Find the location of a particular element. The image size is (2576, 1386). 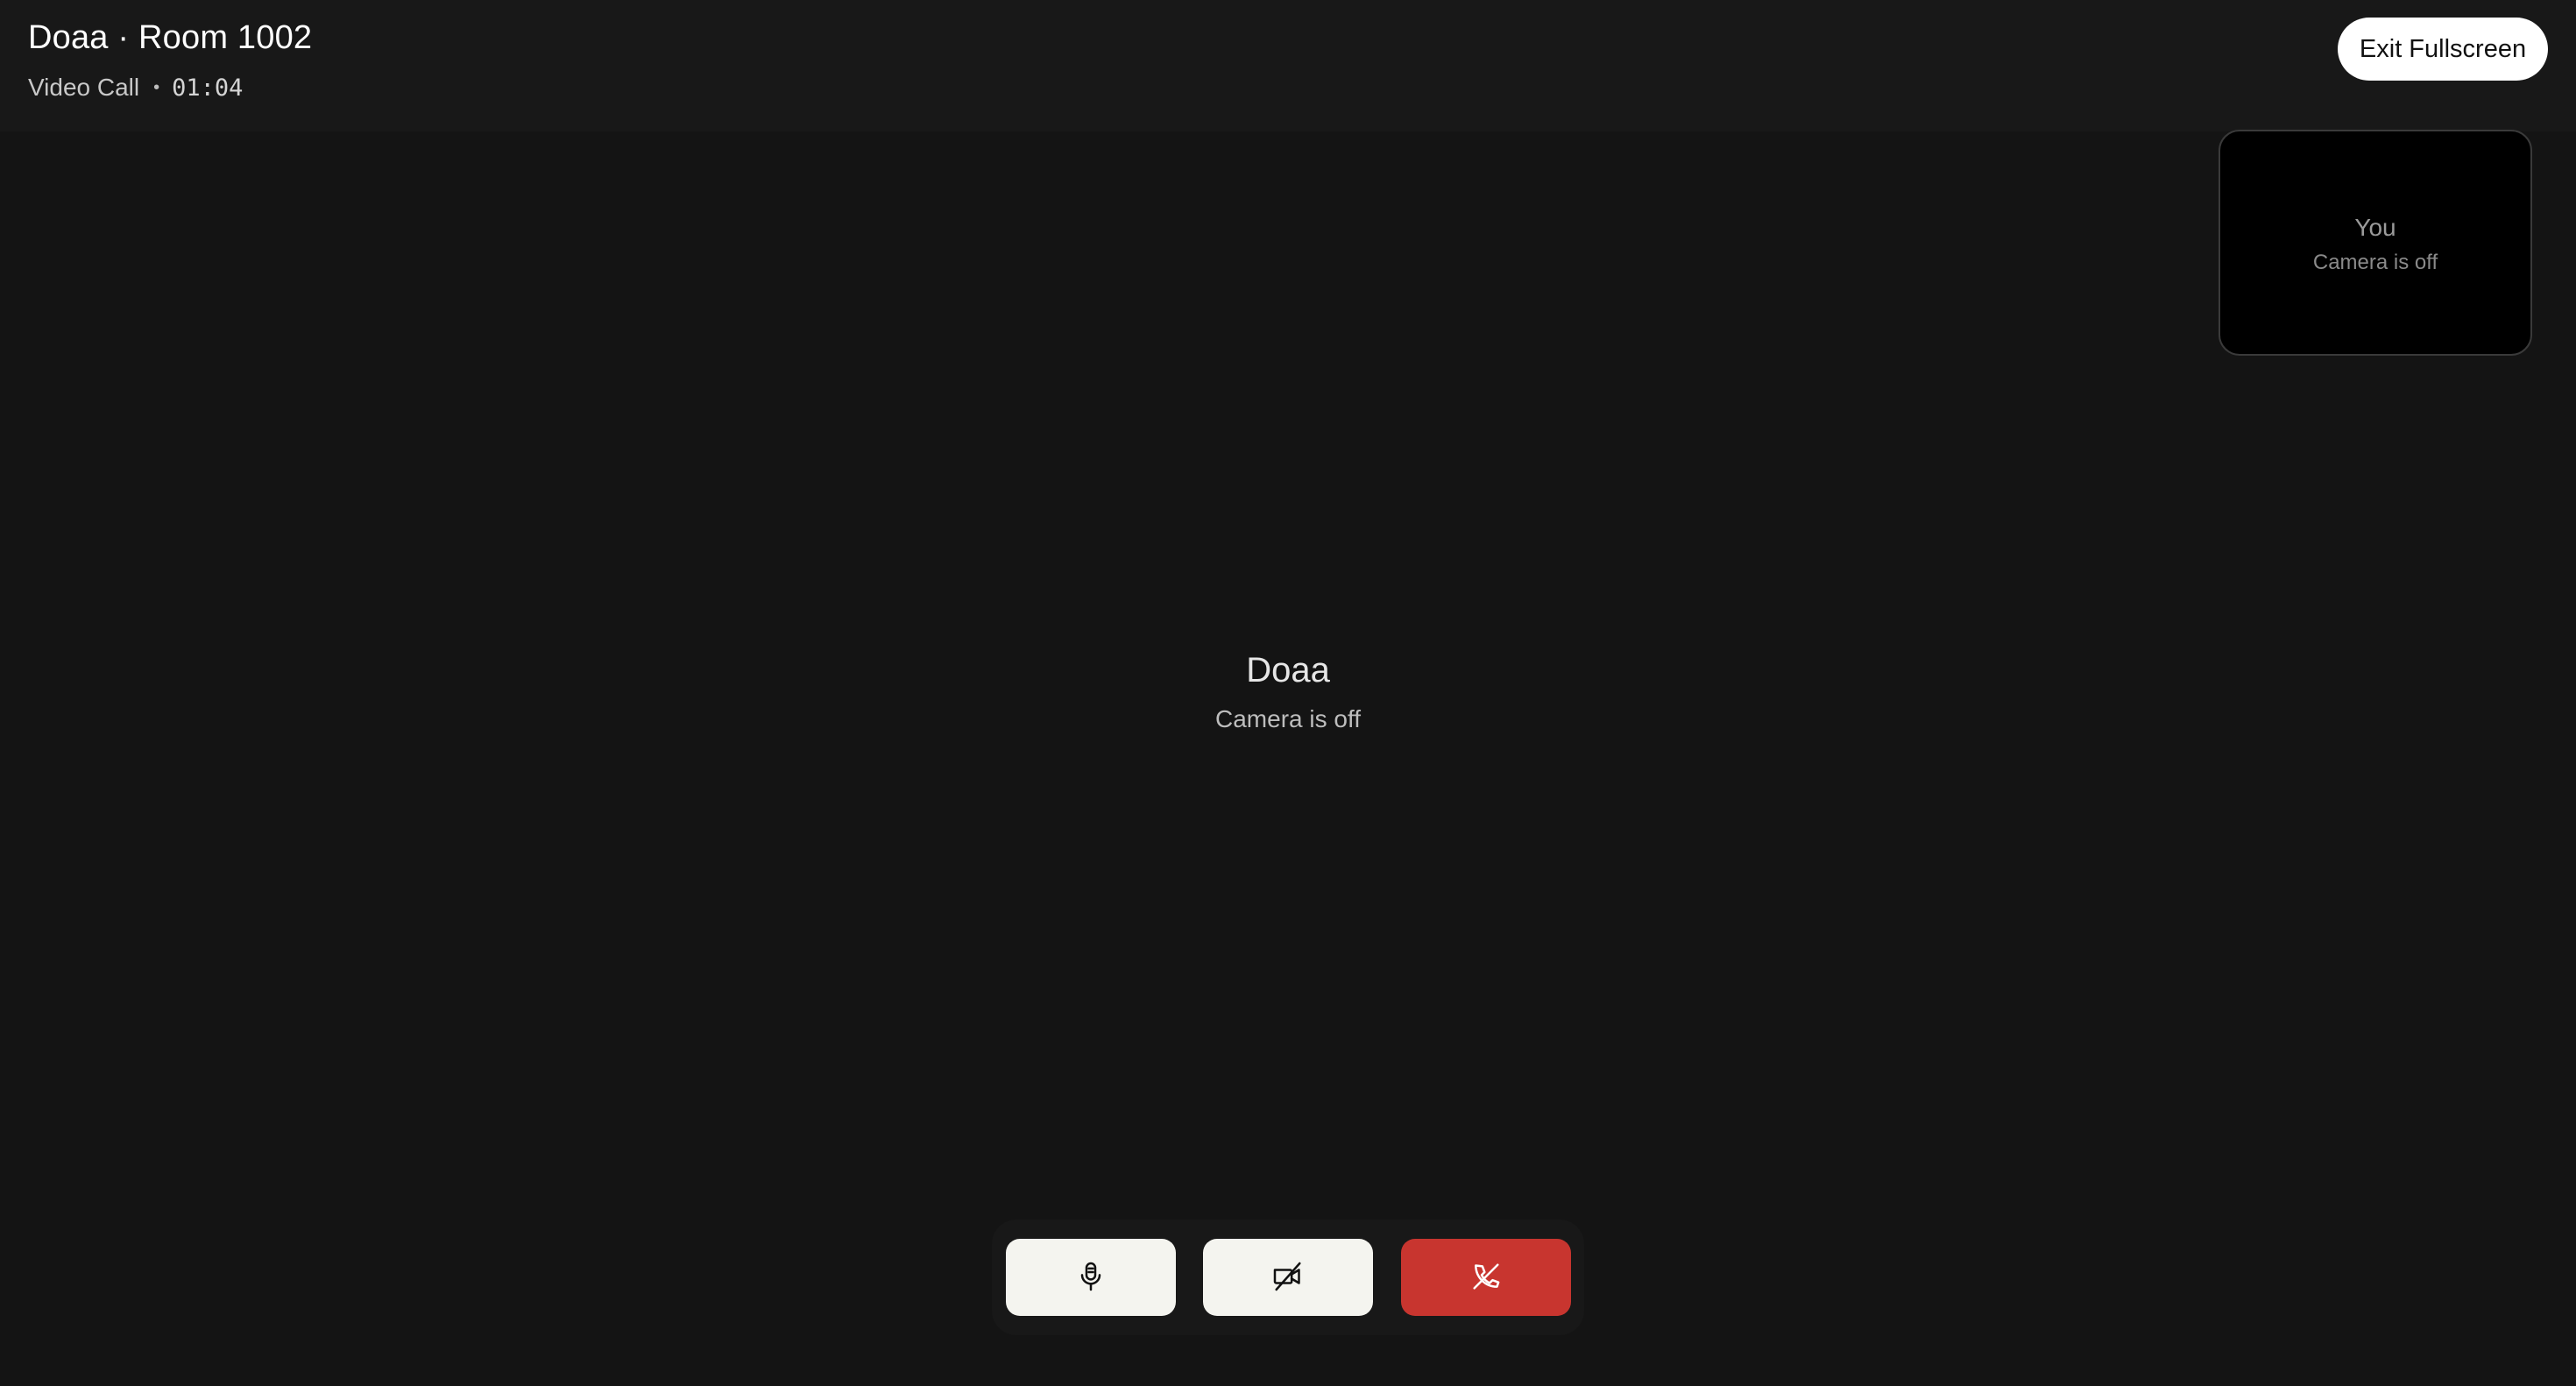

call-type-label: Video Call is located at coordinates (84, 87).